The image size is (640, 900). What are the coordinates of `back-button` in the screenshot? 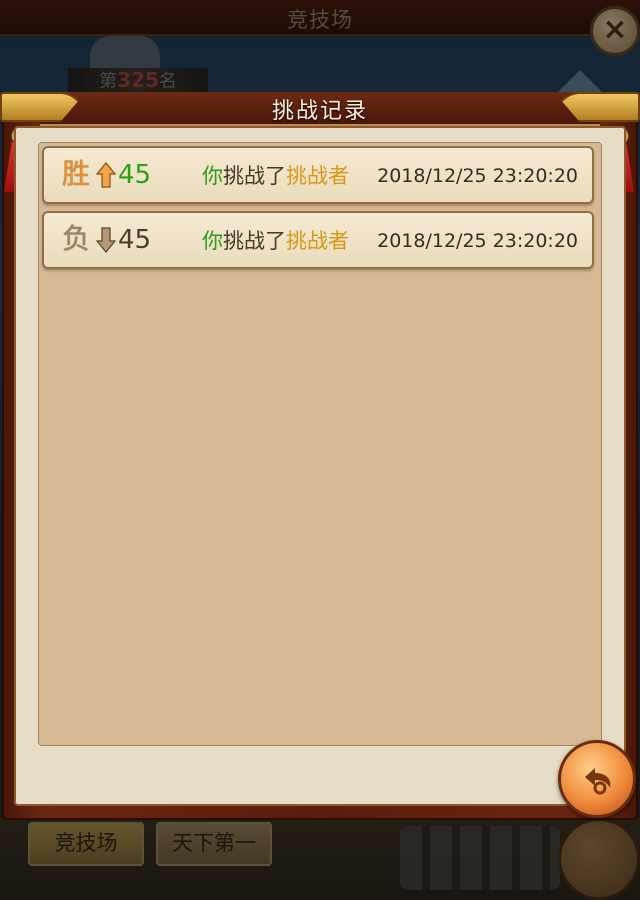 It's located at (597, 779).